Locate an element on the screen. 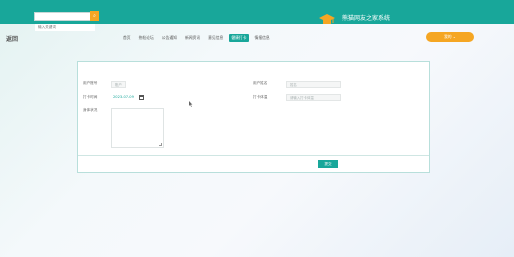  nav-item-notice: 公告通知 is located at coordinates (169, 38).